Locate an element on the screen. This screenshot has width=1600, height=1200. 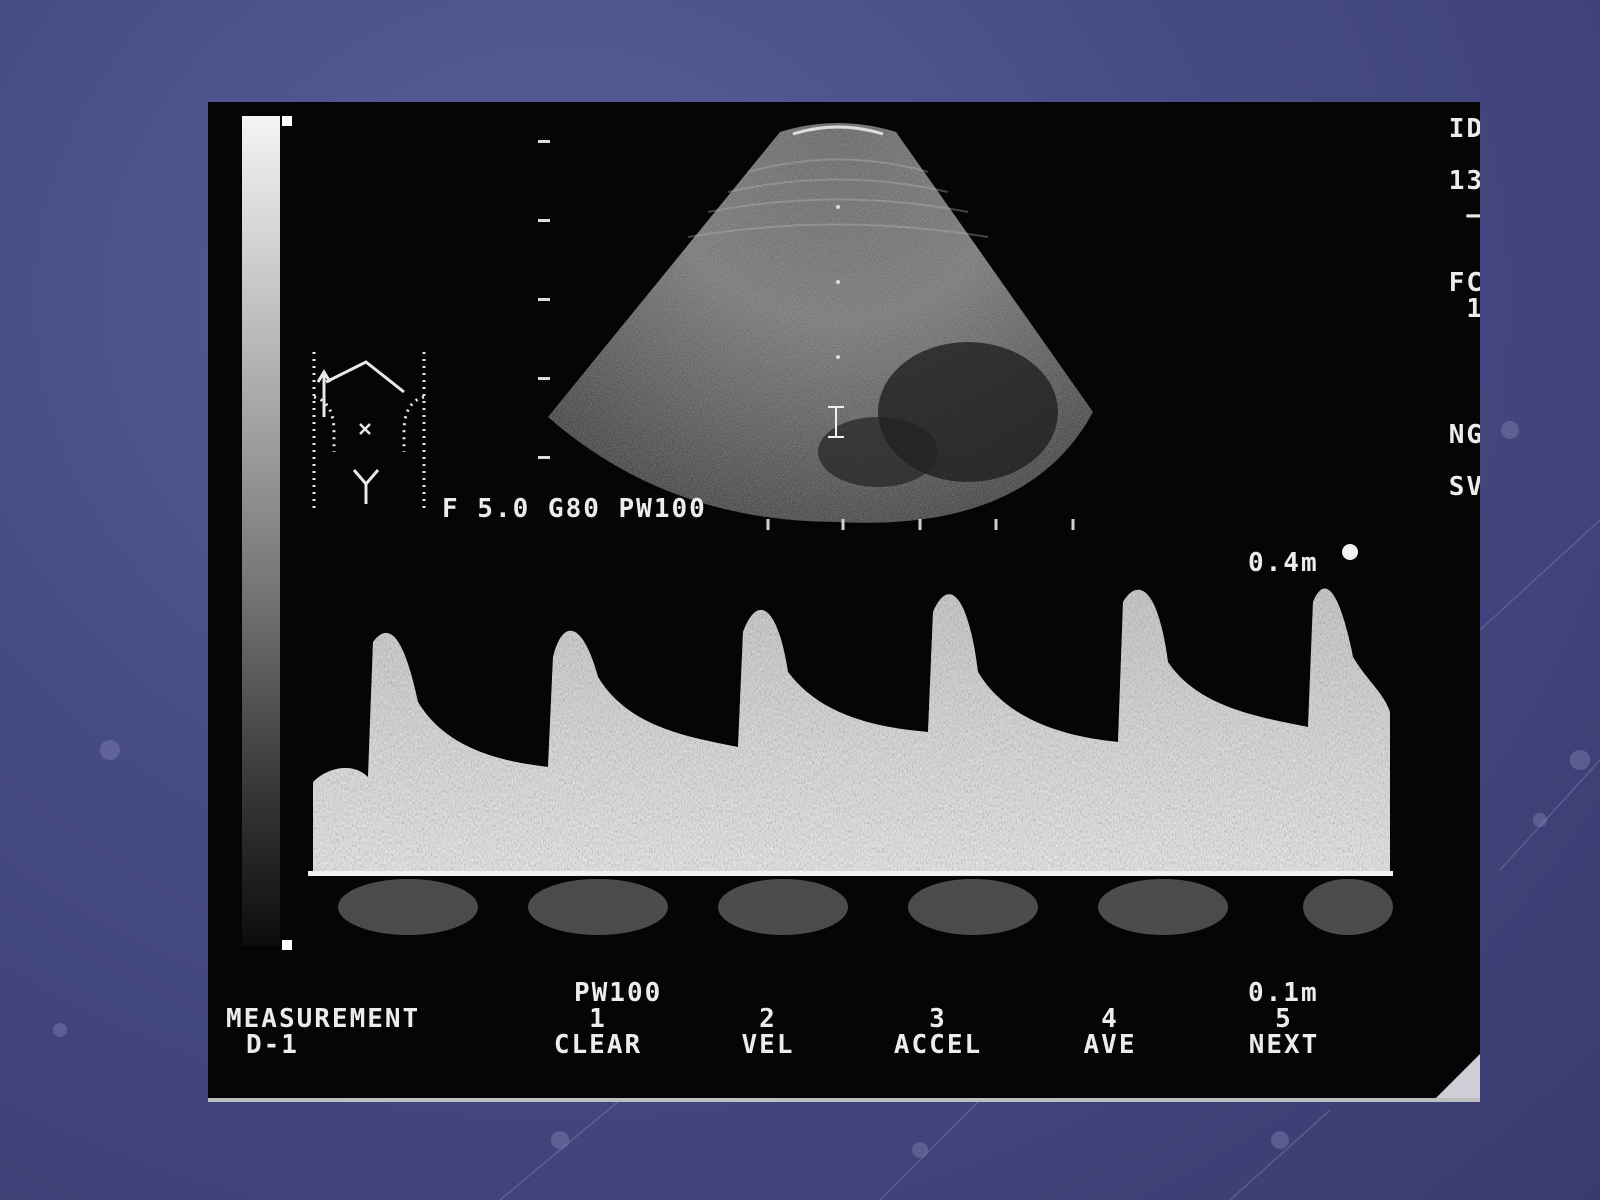
right-edge-text-dash: — is located at coordinates (1473, 215).